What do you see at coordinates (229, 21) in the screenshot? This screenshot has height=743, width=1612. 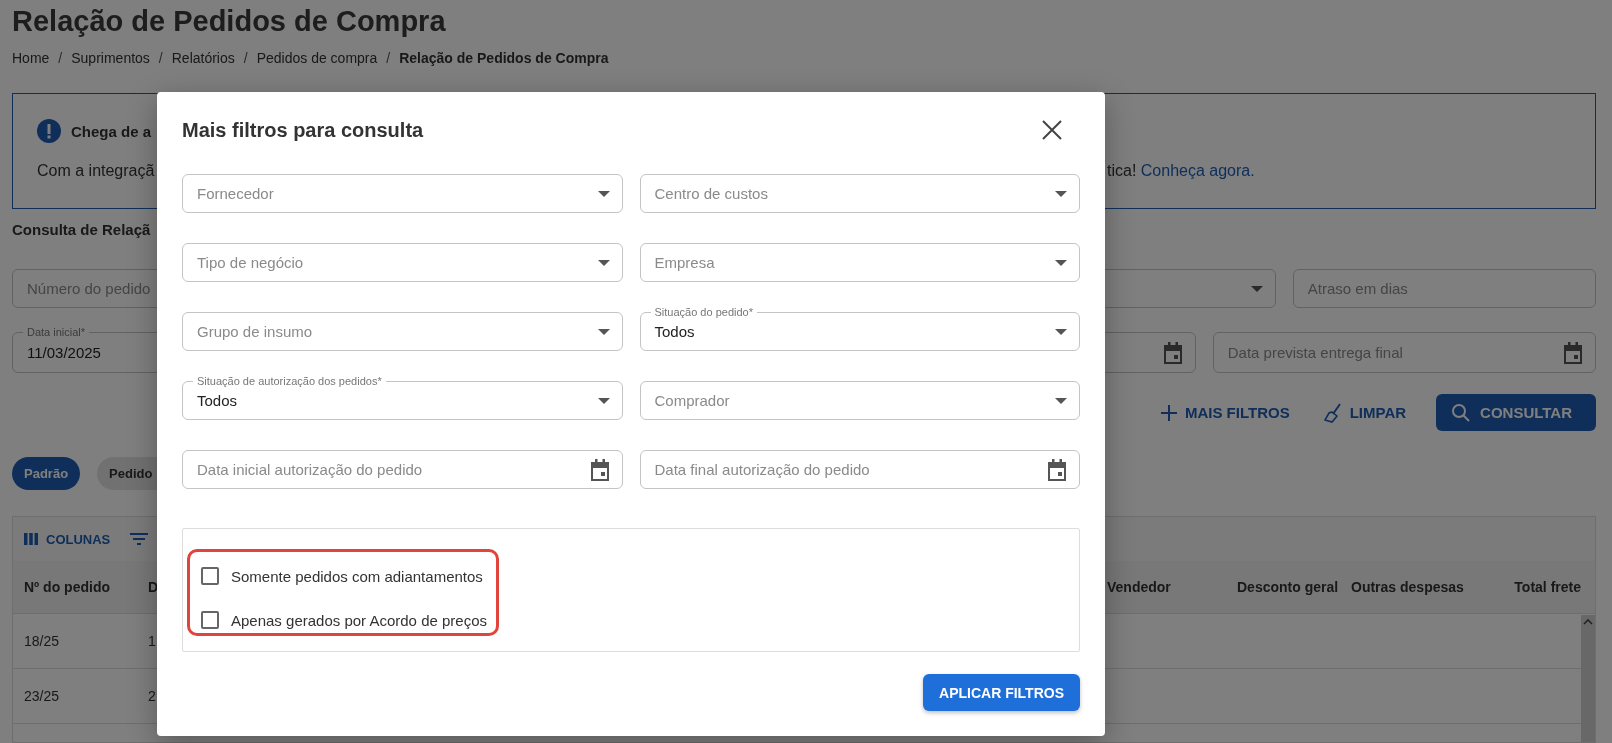 I see `page-title: Relação de Pedidos de Compra` at bounding box center [229, 21].